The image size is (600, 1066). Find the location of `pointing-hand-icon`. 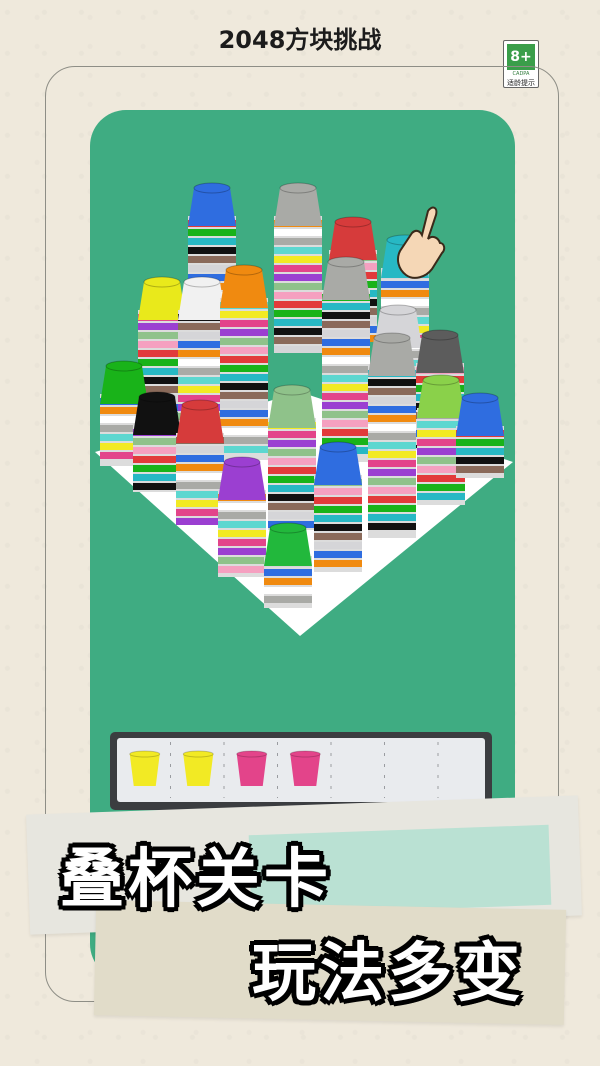

pointing-hand-icon is located at coordinates (421, 242).